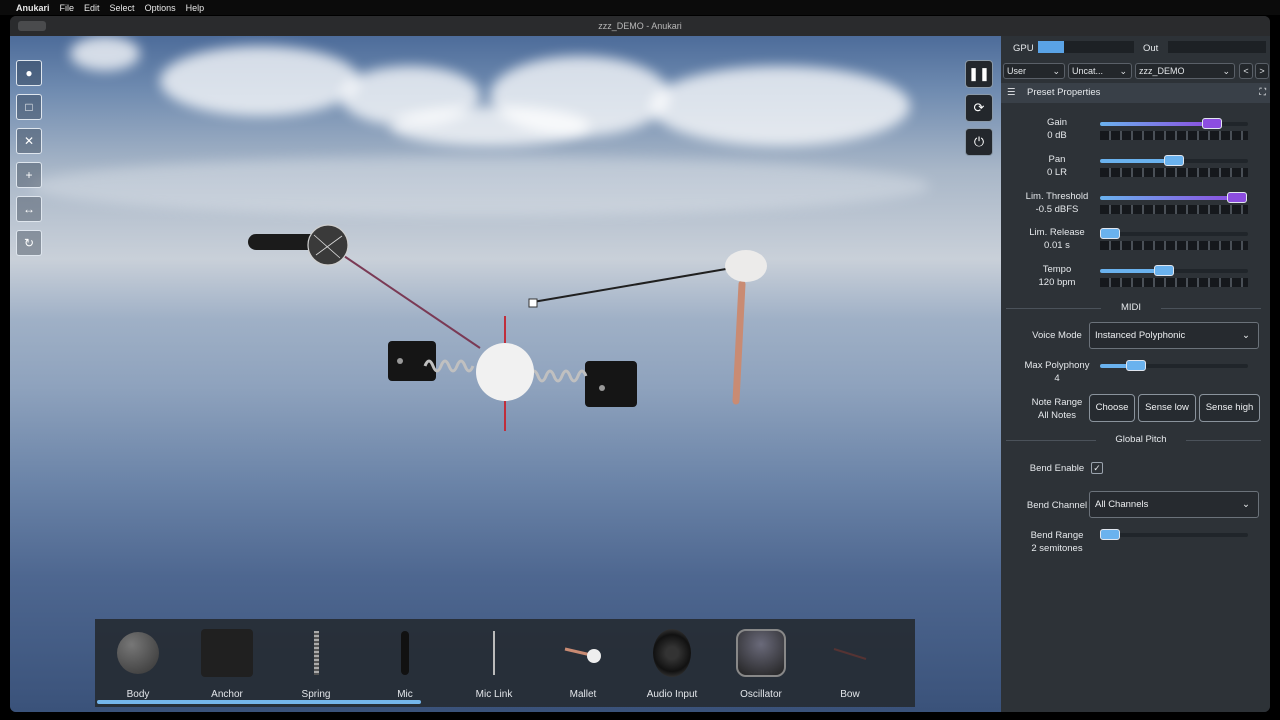 This screenshot has height=720, width=1280. I want to click on palette-item-audio-input: Audio Input, so click(672, 665).